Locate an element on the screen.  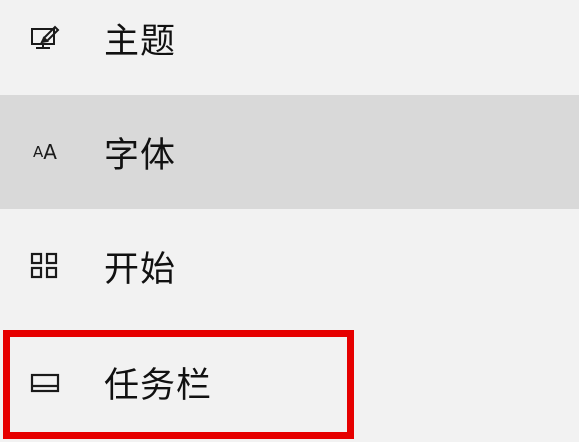
fonts-icon-large-glyph: A is located at coordinates (50, 152).